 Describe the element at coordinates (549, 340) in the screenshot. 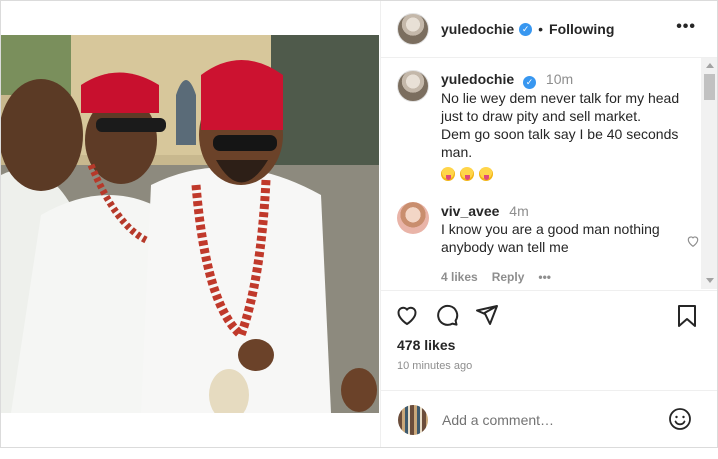

I see `action-bar: 478 likes 10 minutes ago` at that location.